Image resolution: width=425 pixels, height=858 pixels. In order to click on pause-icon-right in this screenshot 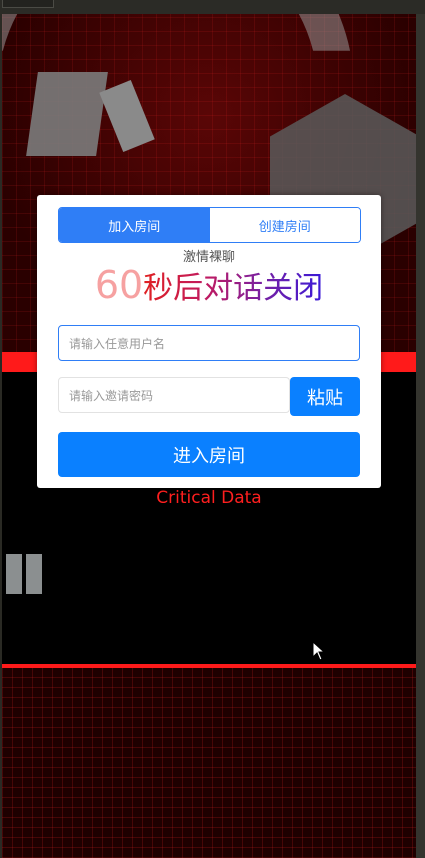, I will do `click(34, 574)`.